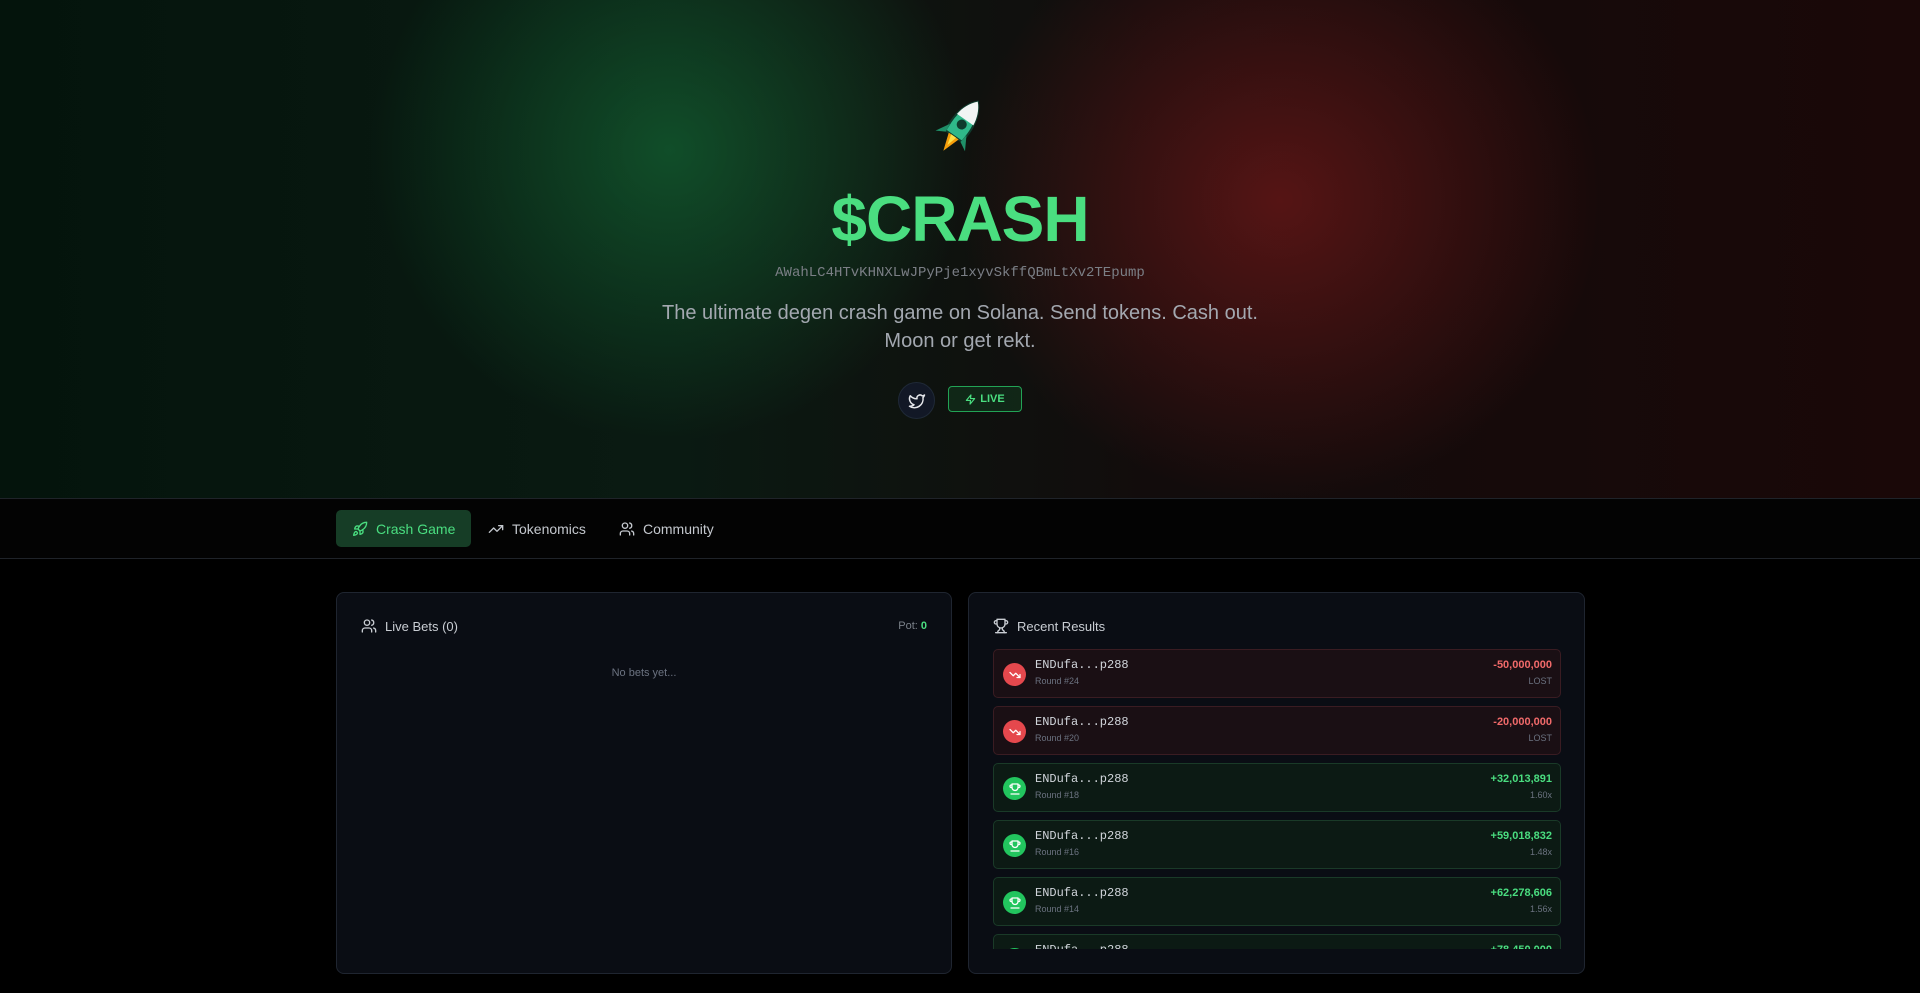 The image size is (1920, 993). What do you see at coordinates (992, 399) in the screenshot?
I see `live-label: LIVE` at bounding box center [992, 399].